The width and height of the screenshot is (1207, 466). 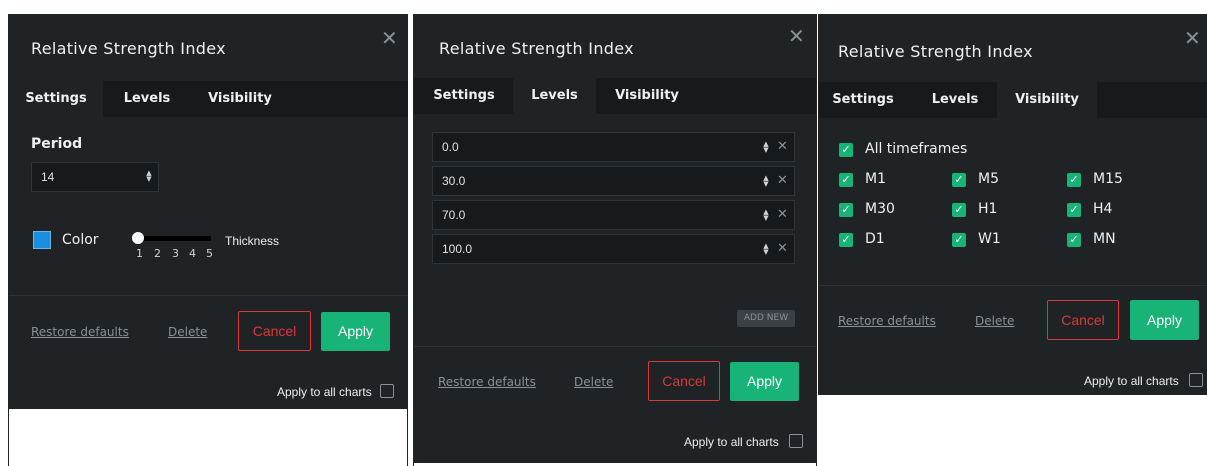 I want to click on timeframe-label-h1: H1, so click(x=988, y=209).